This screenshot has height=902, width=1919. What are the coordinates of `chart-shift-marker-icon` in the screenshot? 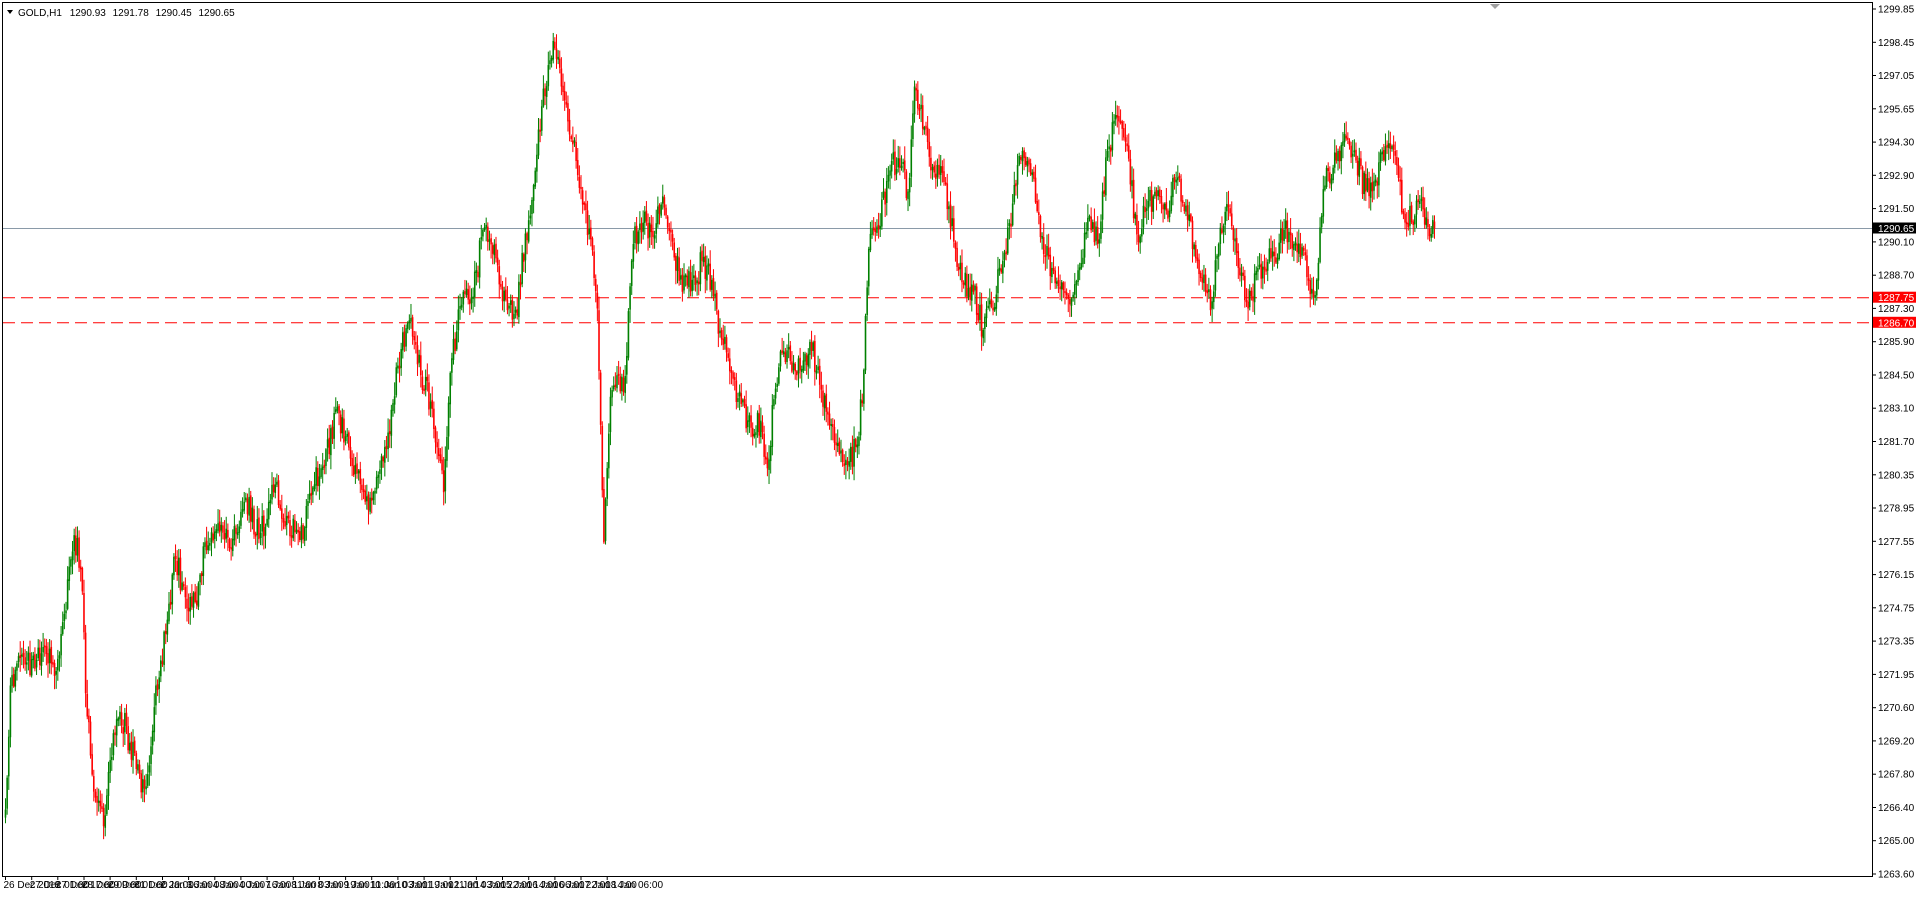 It's located at (1495, 6).